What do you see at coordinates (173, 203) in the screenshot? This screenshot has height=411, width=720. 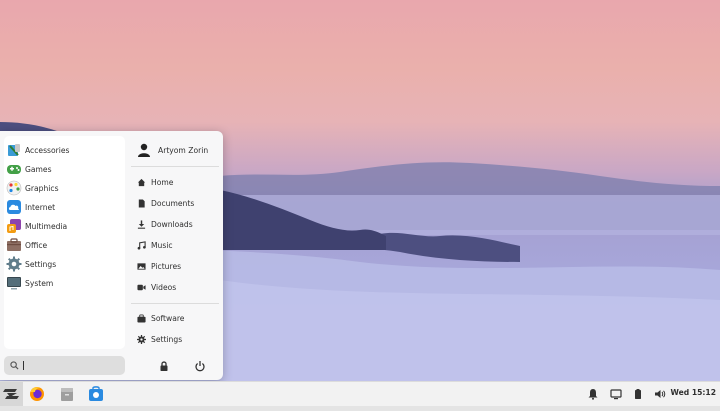 I see `place-label: Documents` at bounding box center [173, 203].